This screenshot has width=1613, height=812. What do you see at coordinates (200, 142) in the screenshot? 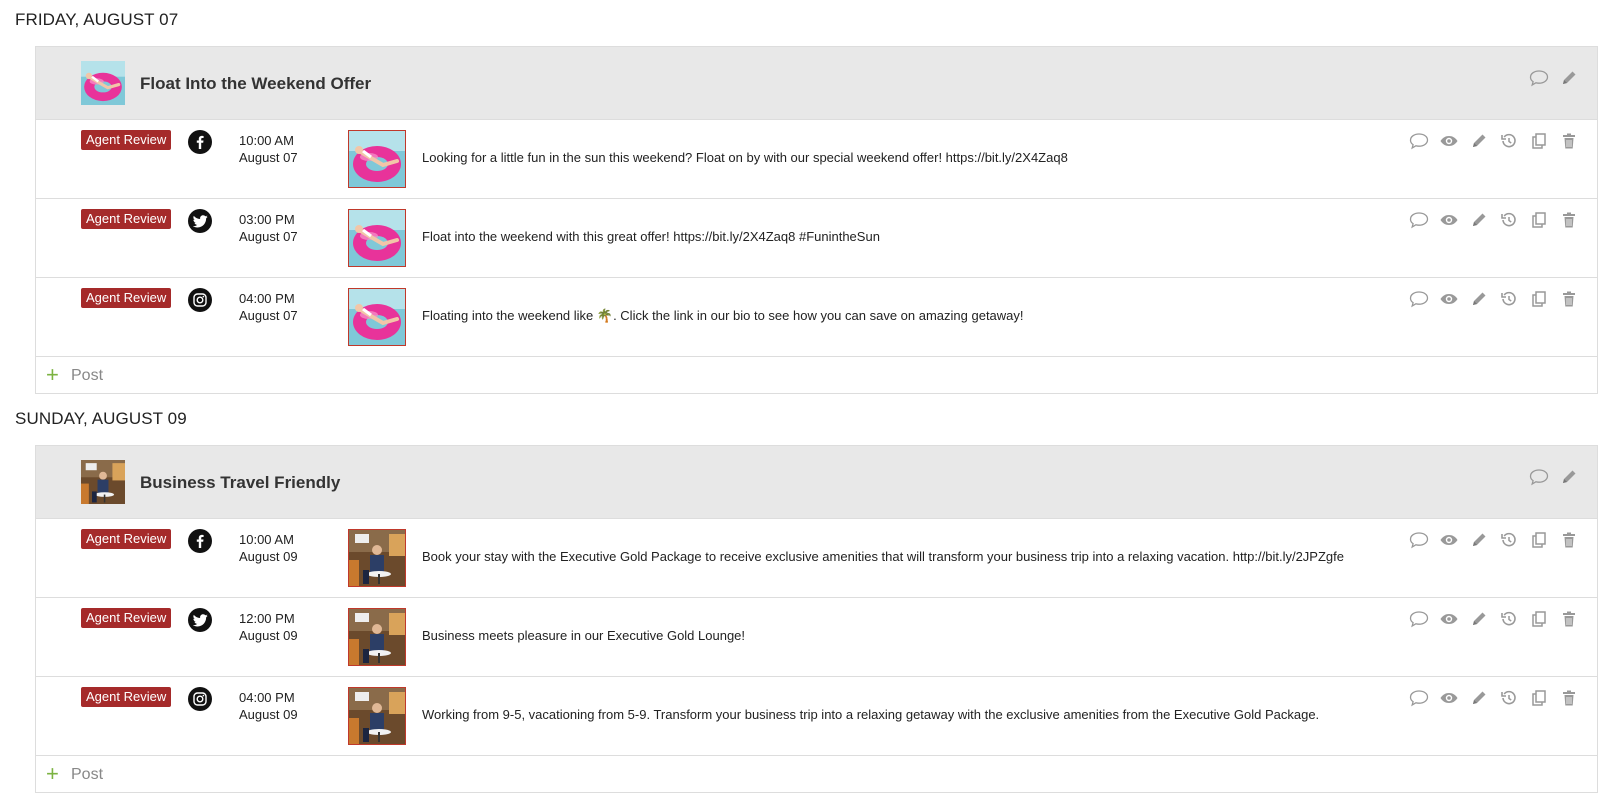
I see `facebook-icon` at bounding box center [200, 142].